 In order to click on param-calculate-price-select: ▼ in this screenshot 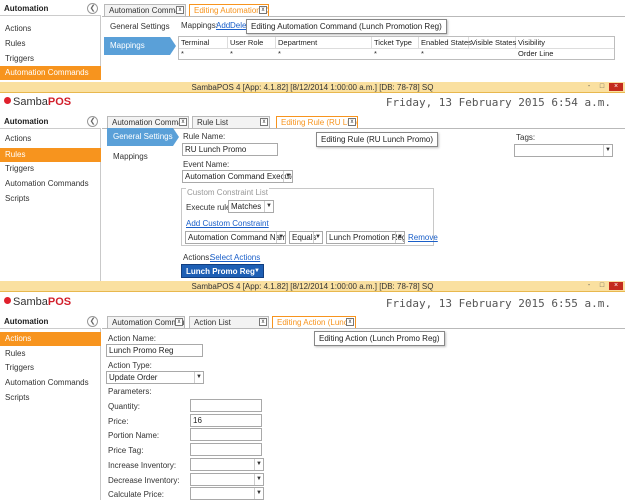, I will do `click(227, 493)`.